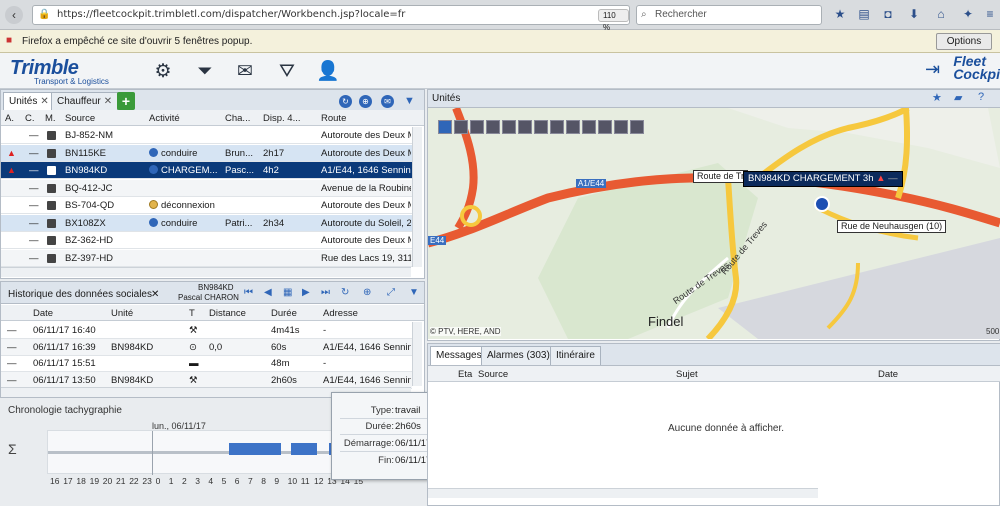 The image size is (1000, 506). I want to click on back-icon: ‹, so click(14, 15).